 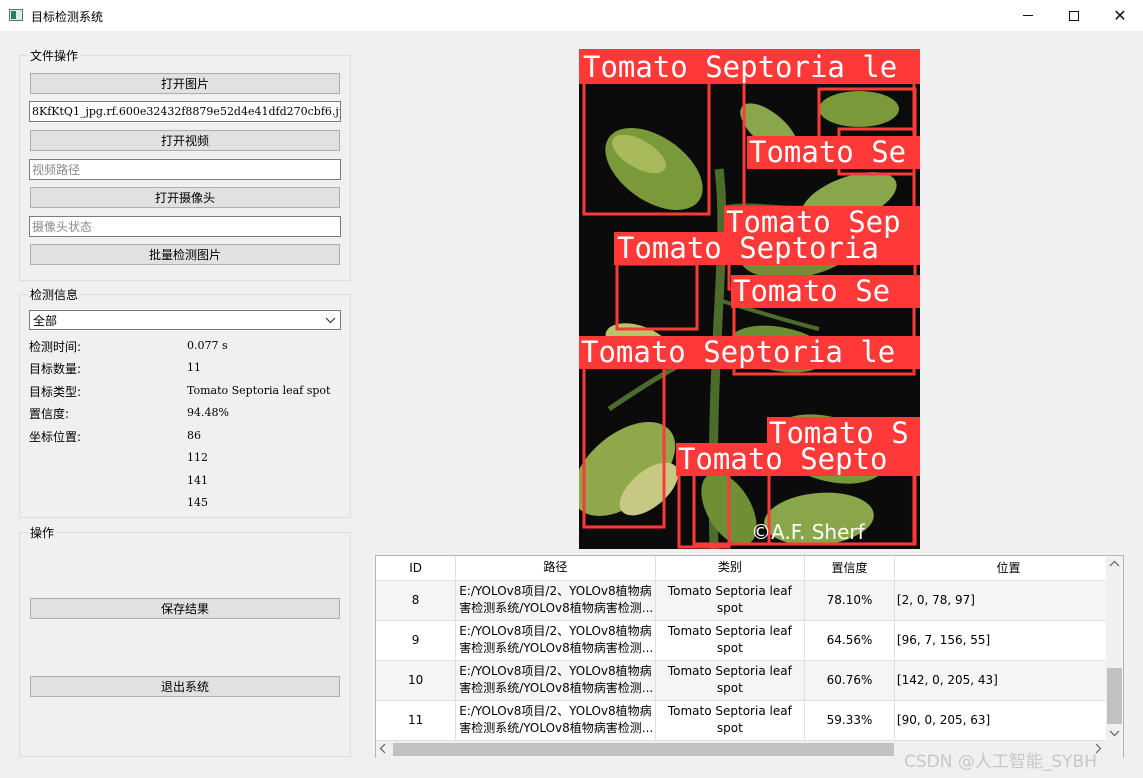 What do you see at coordinates (194, 367) in the screenshot?
I see `target-count-value: 11` at bounding box center [194, 367].